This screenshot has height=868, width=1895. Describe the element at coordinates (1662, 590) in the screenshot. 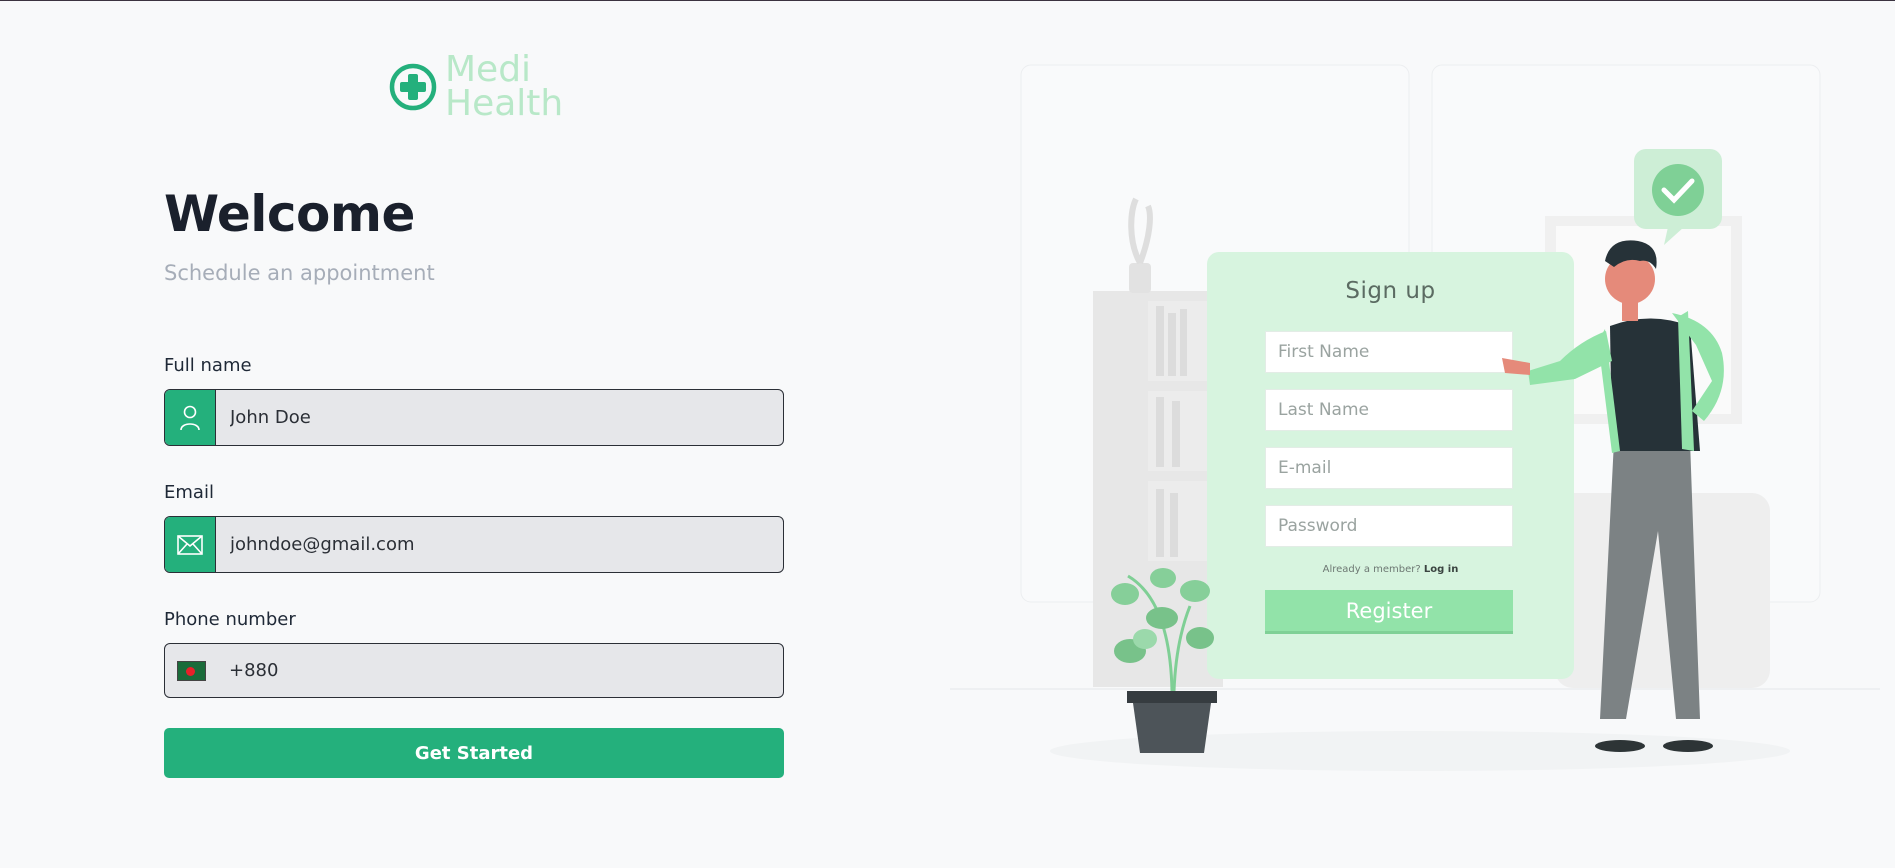

I see `sofa-graphic` at that location.